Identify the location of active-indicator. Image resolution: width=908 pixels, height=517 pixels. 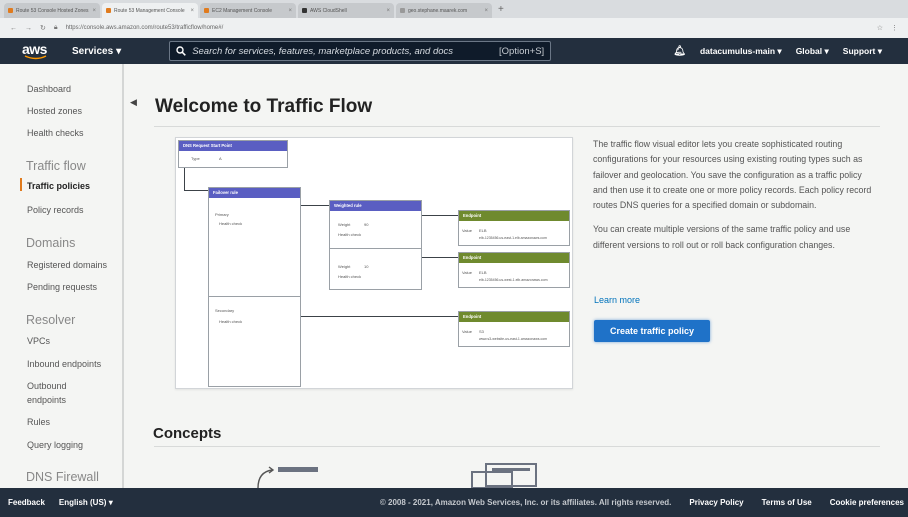
(21, 184).